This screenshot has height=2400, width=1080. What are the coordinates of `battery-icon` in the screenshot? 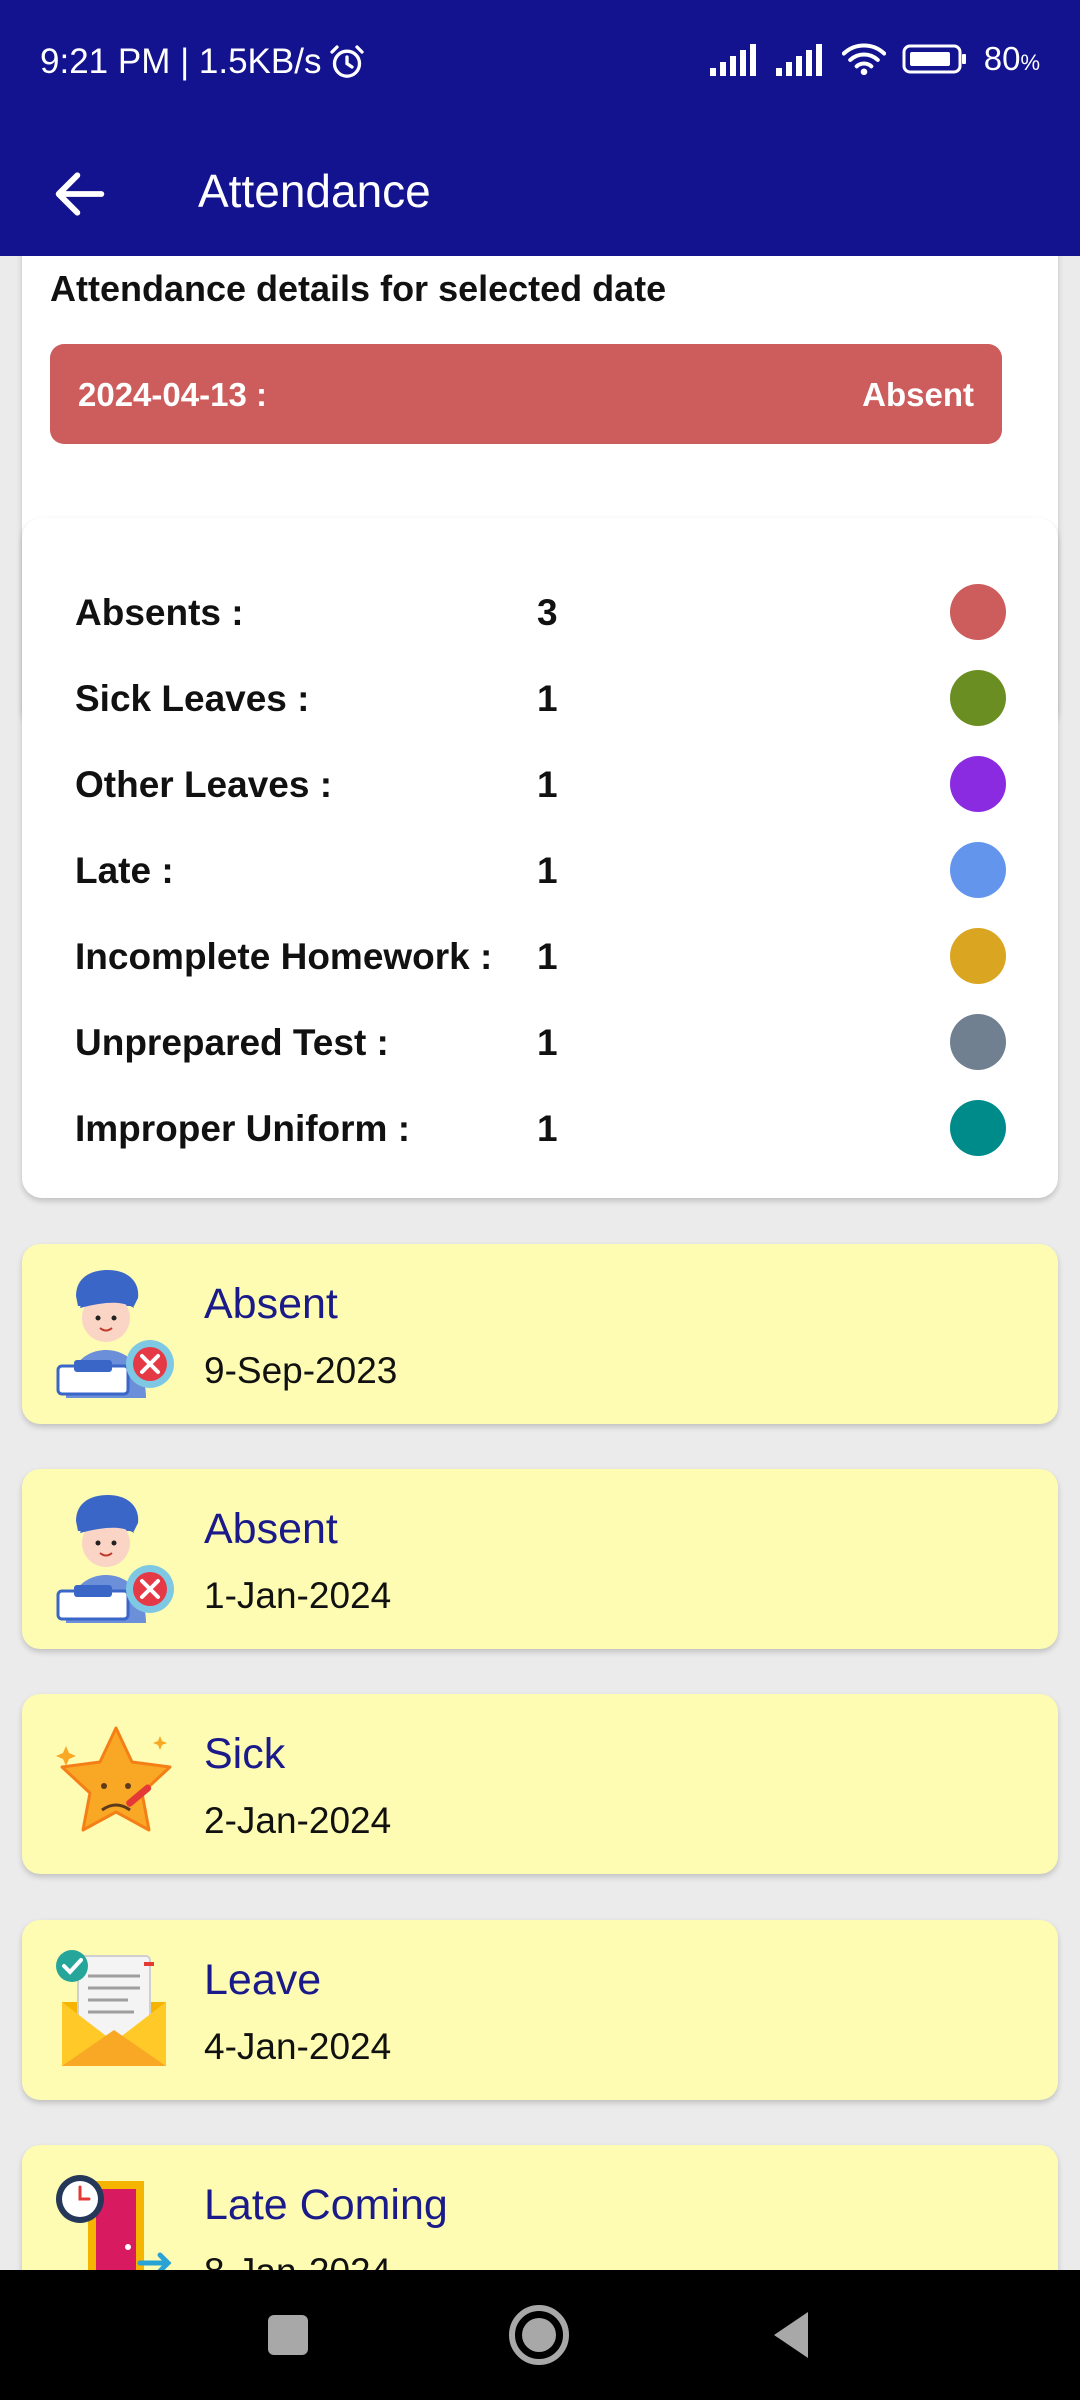 It's located at (934, 59).